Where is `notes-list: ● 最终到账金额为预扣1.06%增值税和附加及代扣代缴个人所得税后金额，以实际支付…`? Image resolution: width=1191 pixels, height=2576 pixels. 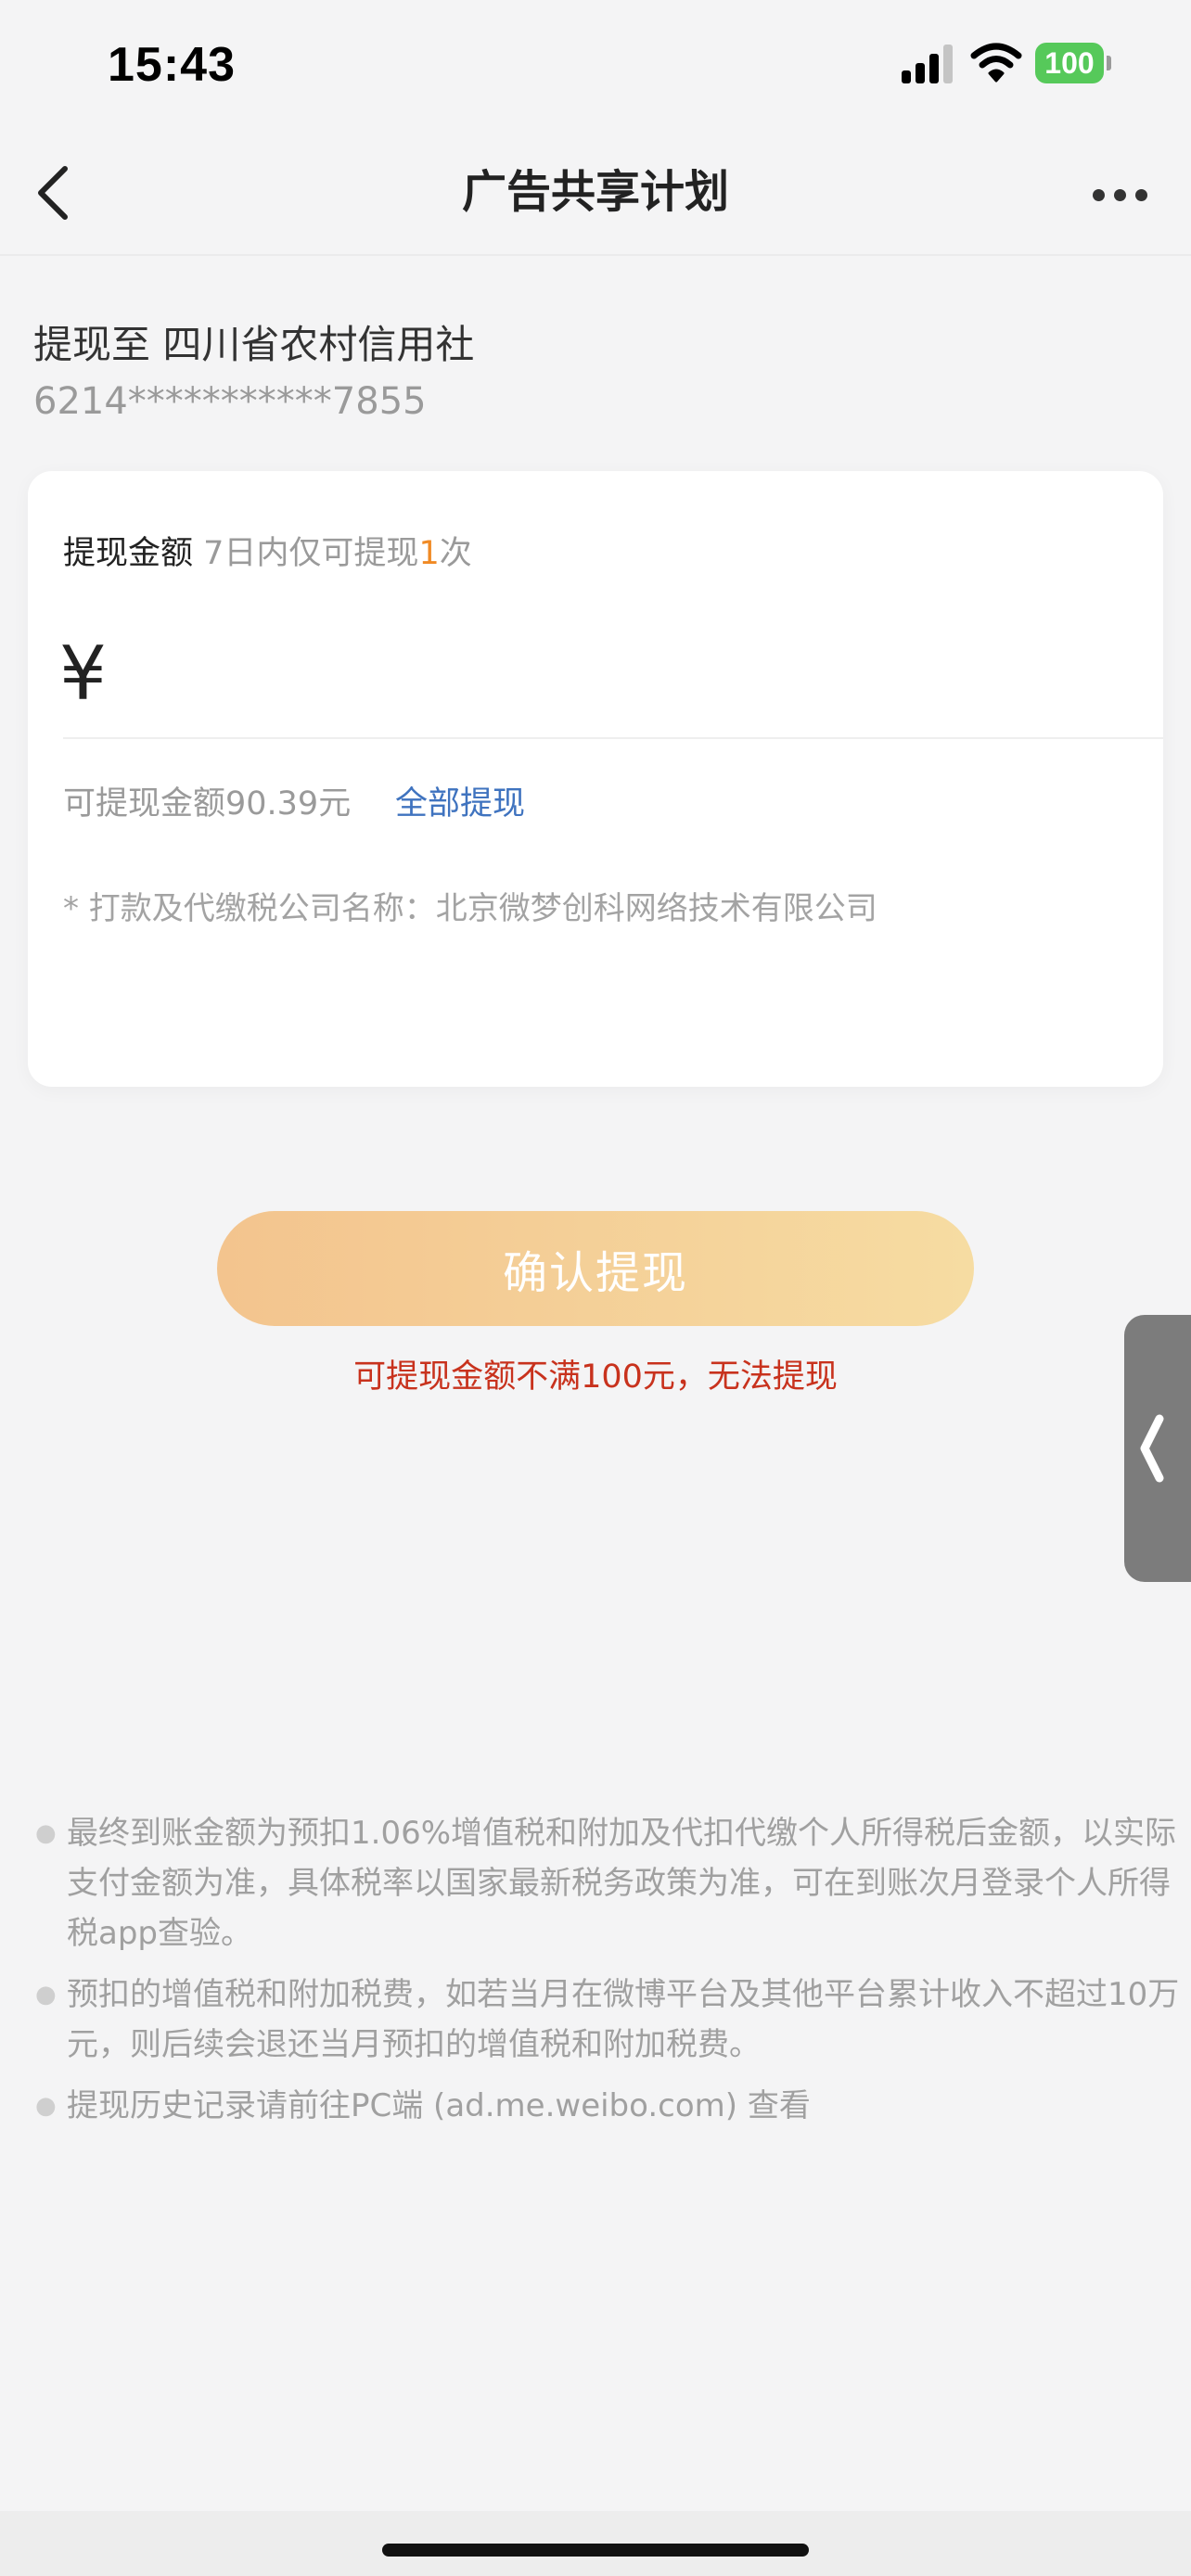 notes-list: ● 最终到账金额为预扣1.06%增值税和附加及代扣代缴个人所得税后金额，以实际支付… is located at coordinates (610, 1975).